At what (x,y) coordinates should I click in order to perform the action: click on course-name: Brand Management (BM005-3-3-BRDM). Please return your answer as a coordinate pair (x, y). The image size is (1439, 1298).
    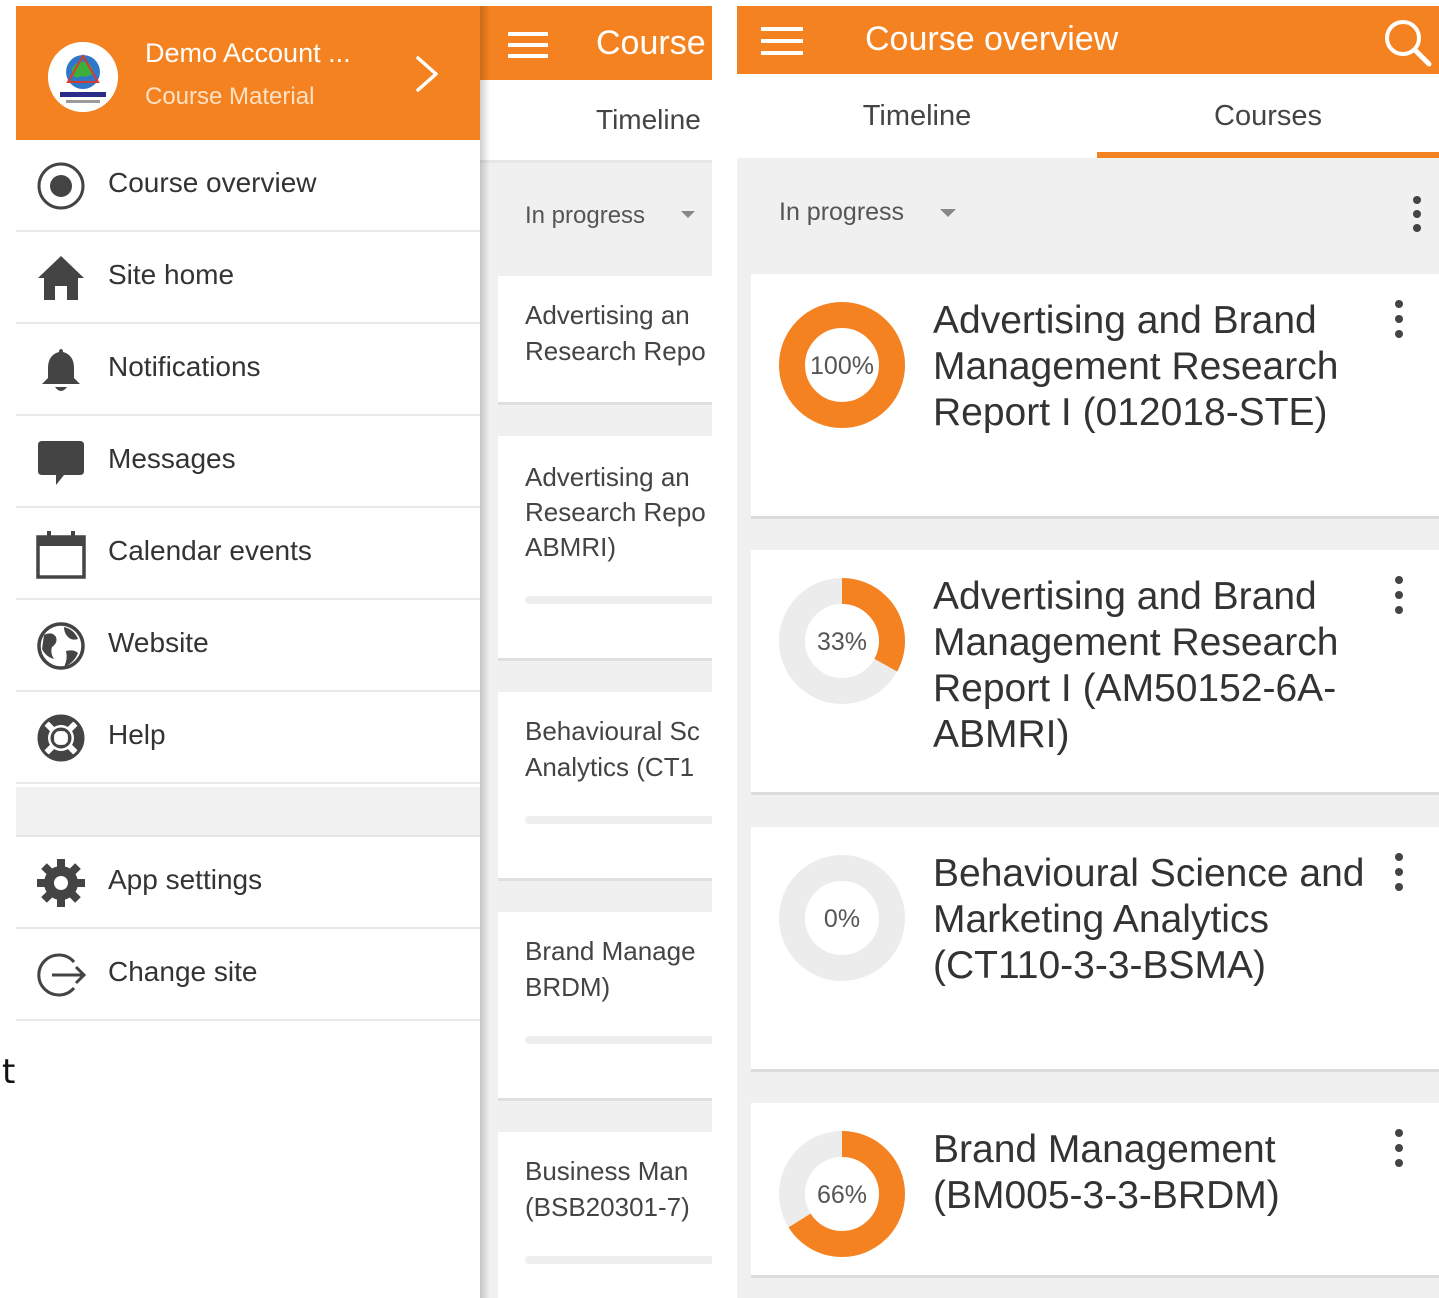
    Looking at the image, I should click on (1106, 1172).